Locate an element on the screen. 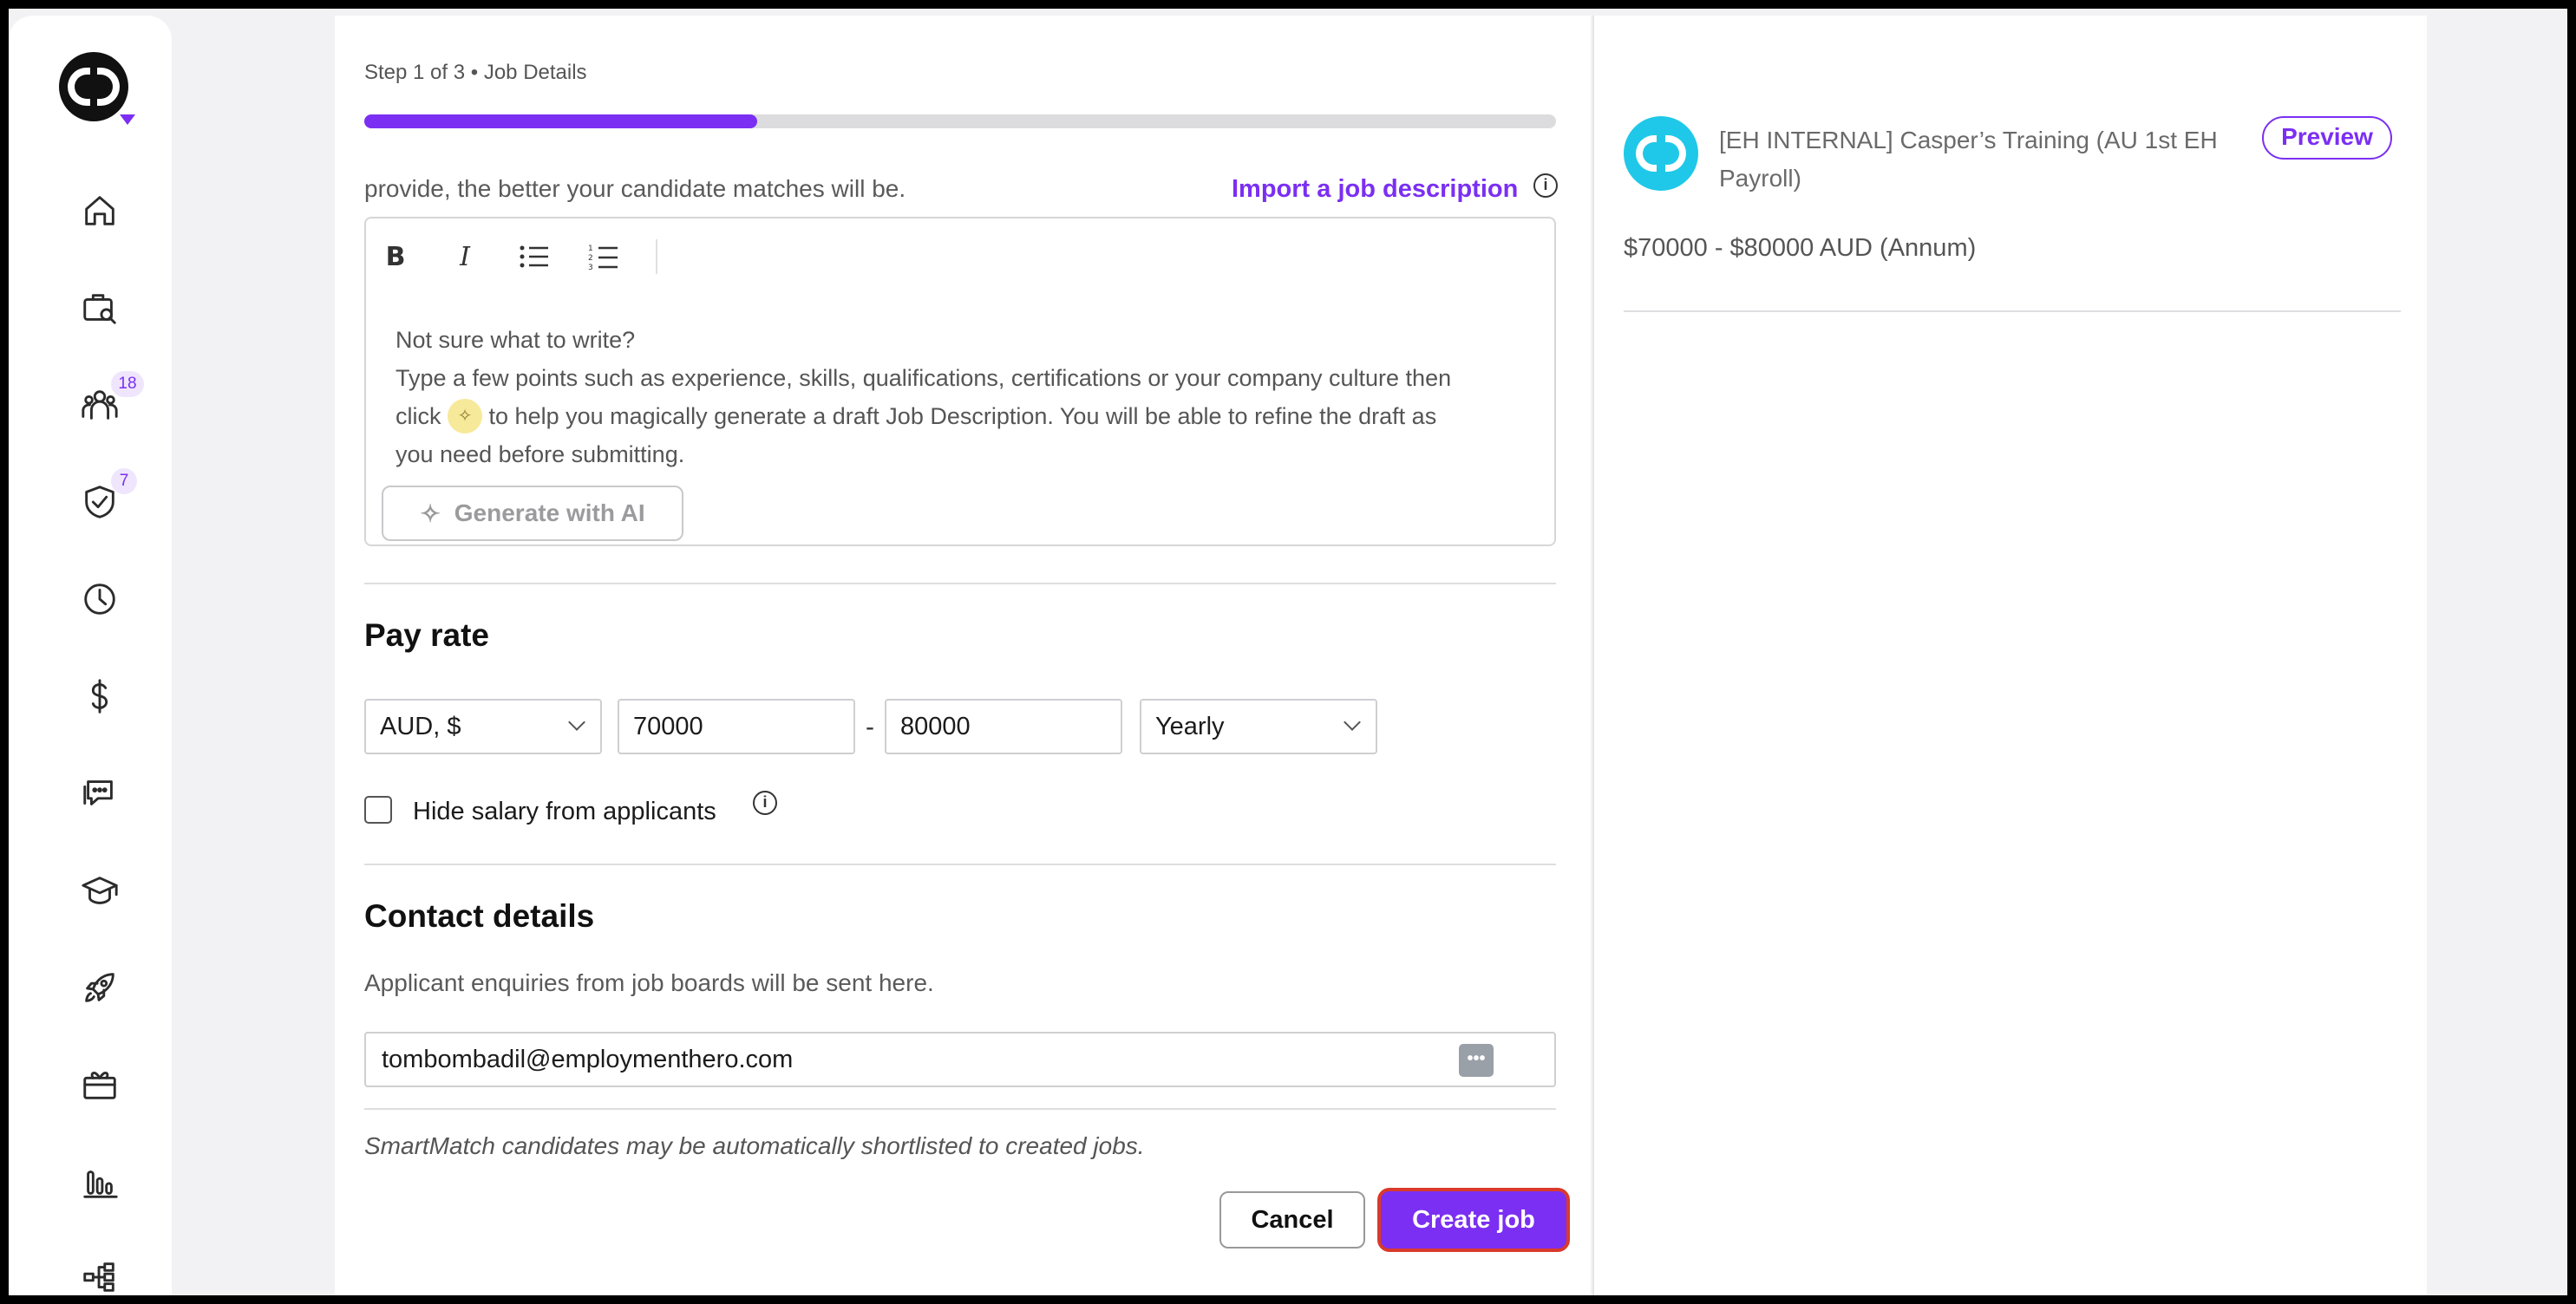 The height and width of the screenshot is (1304, 2576). placeholder-line: you need before submitting. is located at coordinates (540, 454).